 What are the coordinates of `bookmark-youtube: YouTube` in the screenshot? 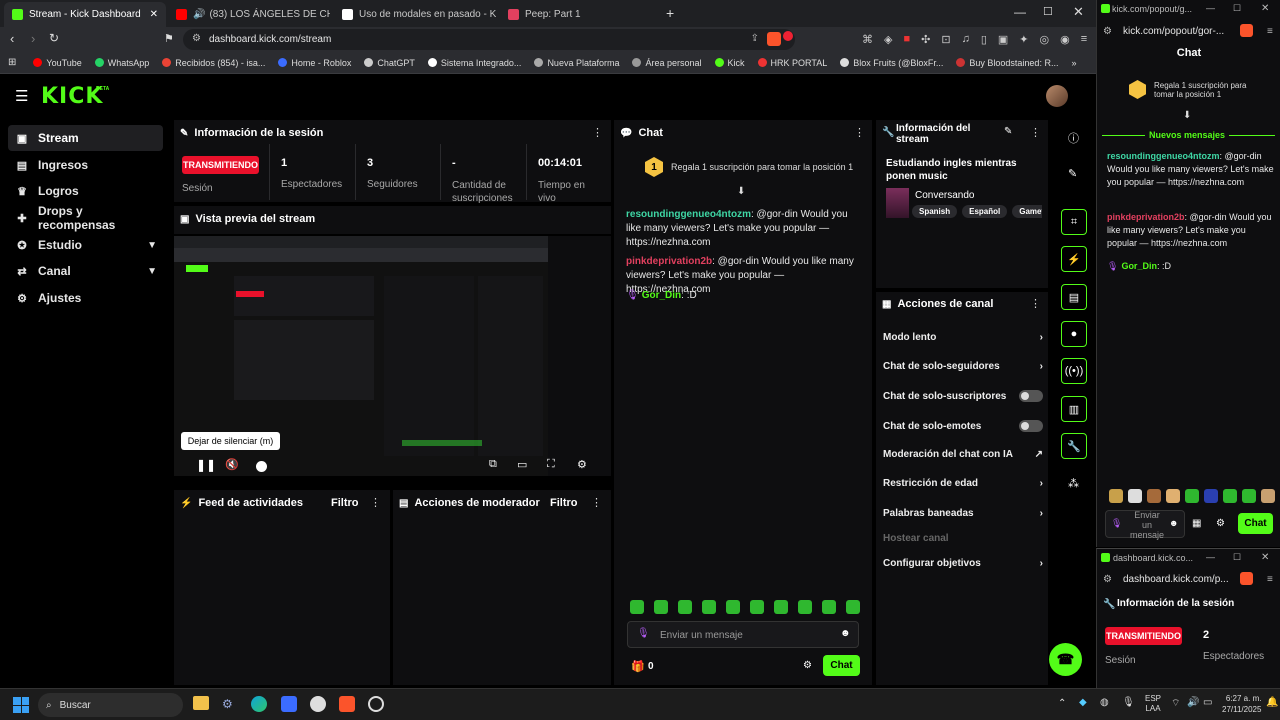 It's located at (57, 63).